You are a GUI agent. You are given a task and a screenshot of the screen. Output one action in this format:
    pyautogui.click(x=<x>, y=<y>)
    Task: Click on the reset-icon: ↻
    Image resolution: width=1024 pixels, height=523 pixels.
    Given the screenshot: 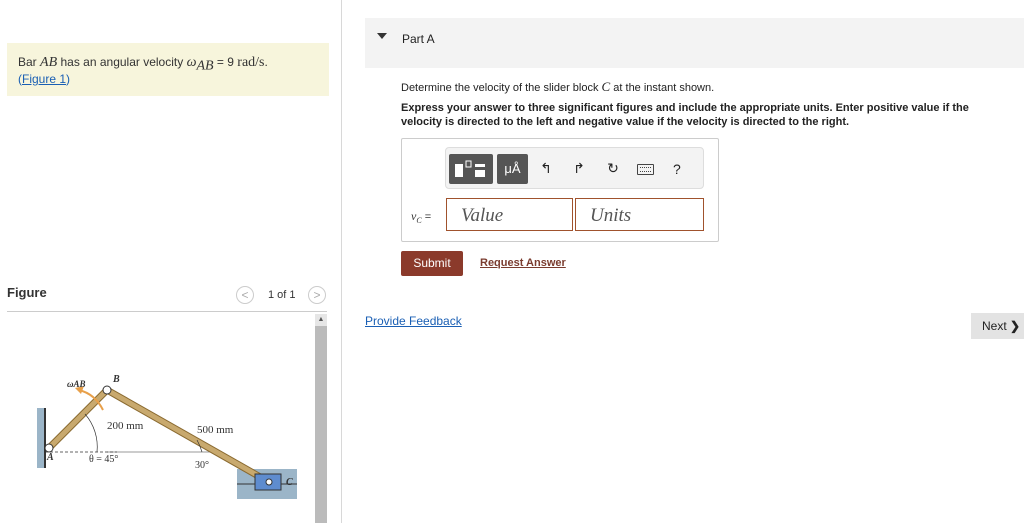 What is the action you would take?
    pyautogui.click(x=613, y=168)
    